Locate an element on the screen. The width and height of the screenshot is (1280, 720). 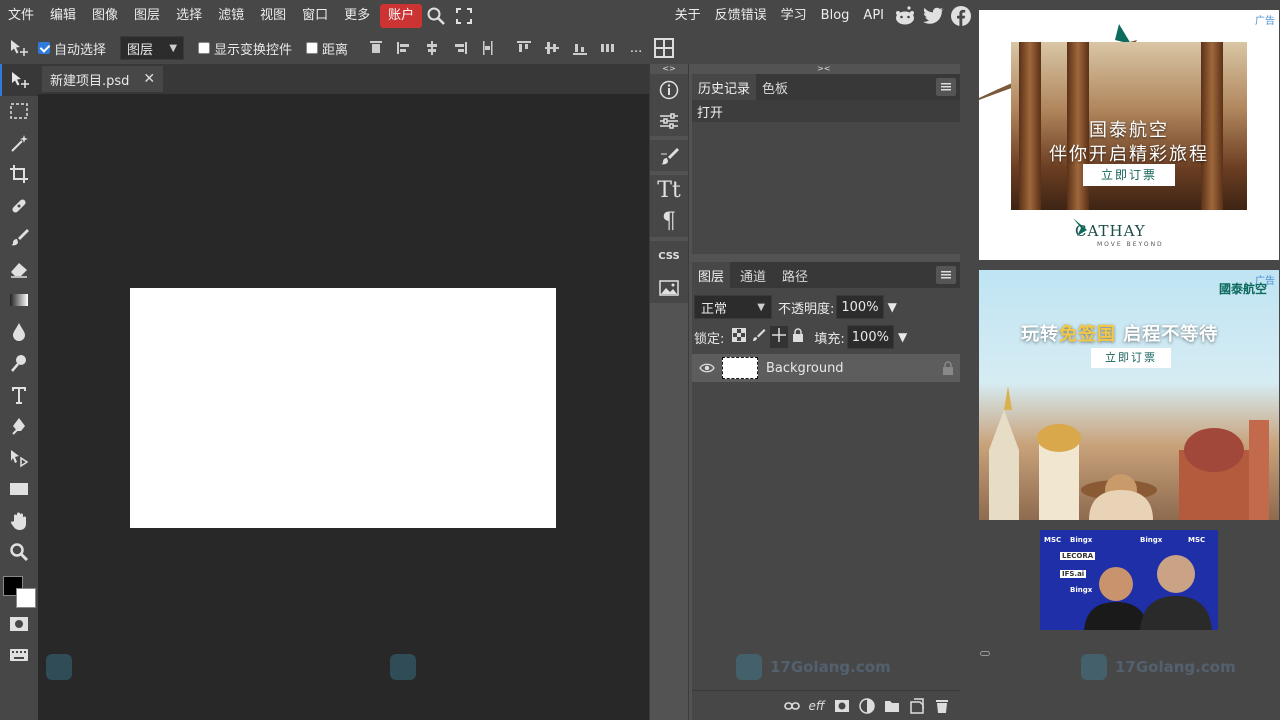
tab-layers: 图层 is located at coordinates (711, 275).